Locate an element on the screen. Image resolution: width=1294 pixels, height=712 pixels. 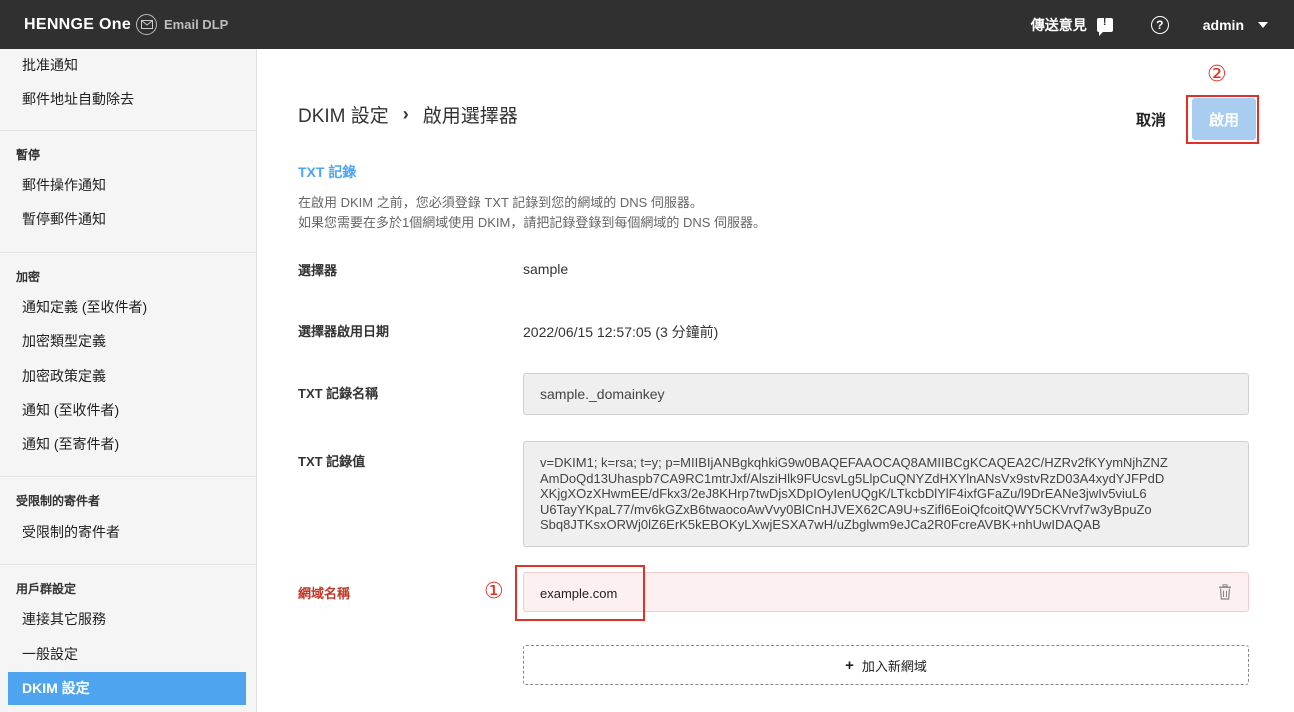
breadcrumb-parent: DKIM 設定 is located at coordinates (343, 114).